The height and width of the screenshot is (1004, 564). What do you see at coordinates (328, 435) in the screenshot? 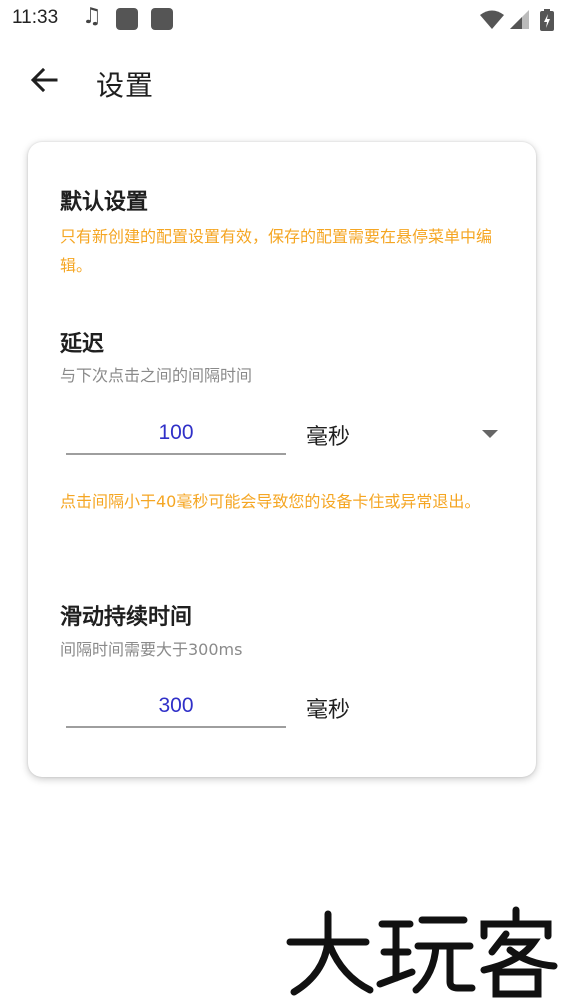
I see `delay-unit-select: 毫秒` at bounding box center [328, 435].